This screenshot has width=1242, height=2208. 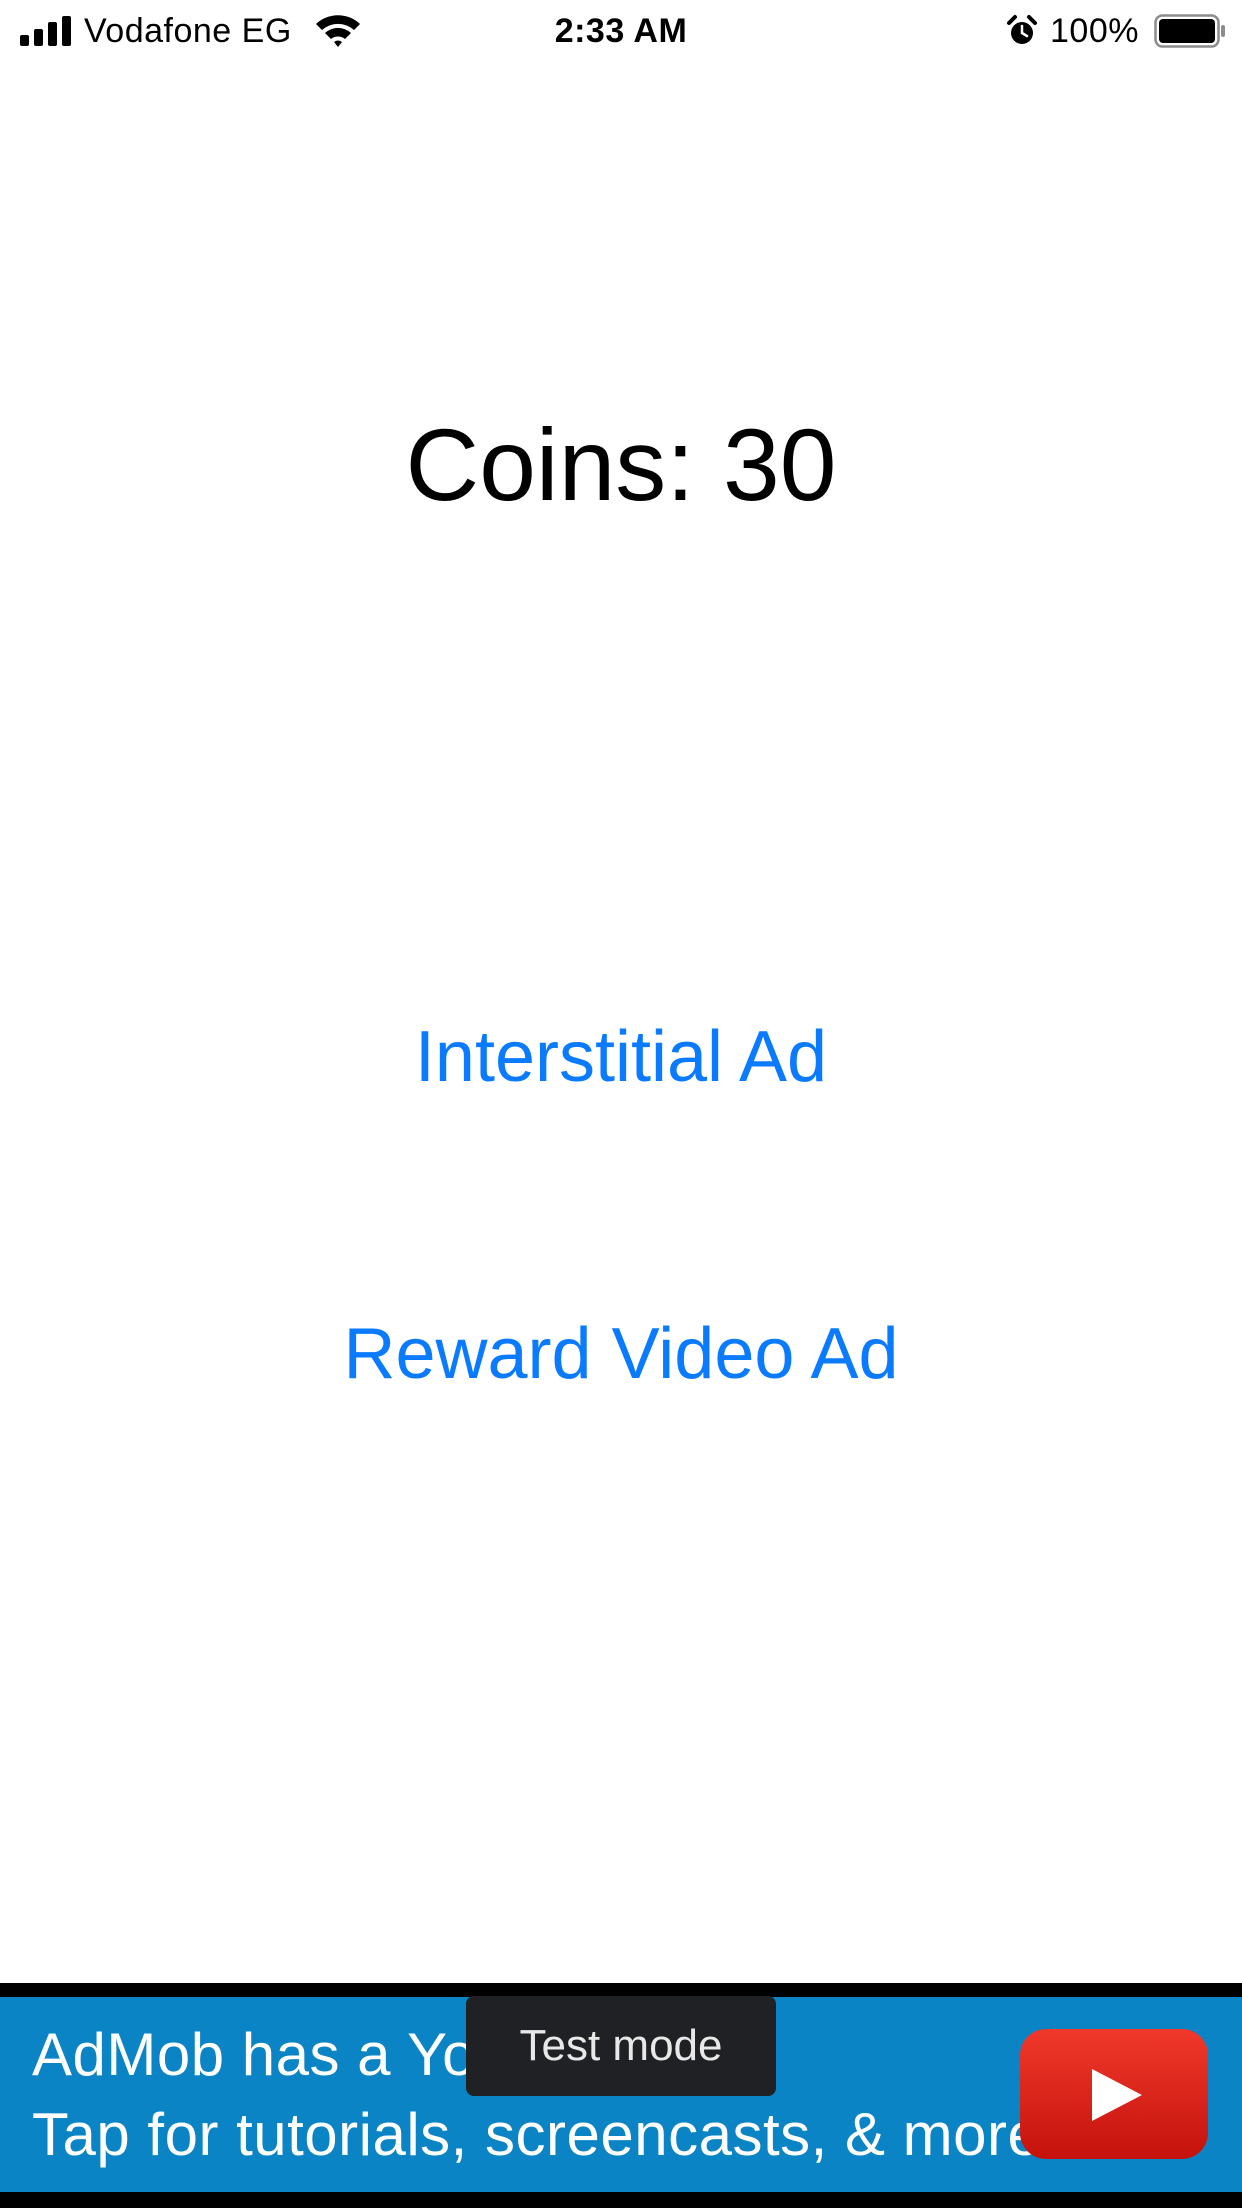 What do you see at coordinates (621, 1057) in the screenshot?
I see `interstitial-ad-button: Interstitial Ad` at bounding box center [621, 1057].